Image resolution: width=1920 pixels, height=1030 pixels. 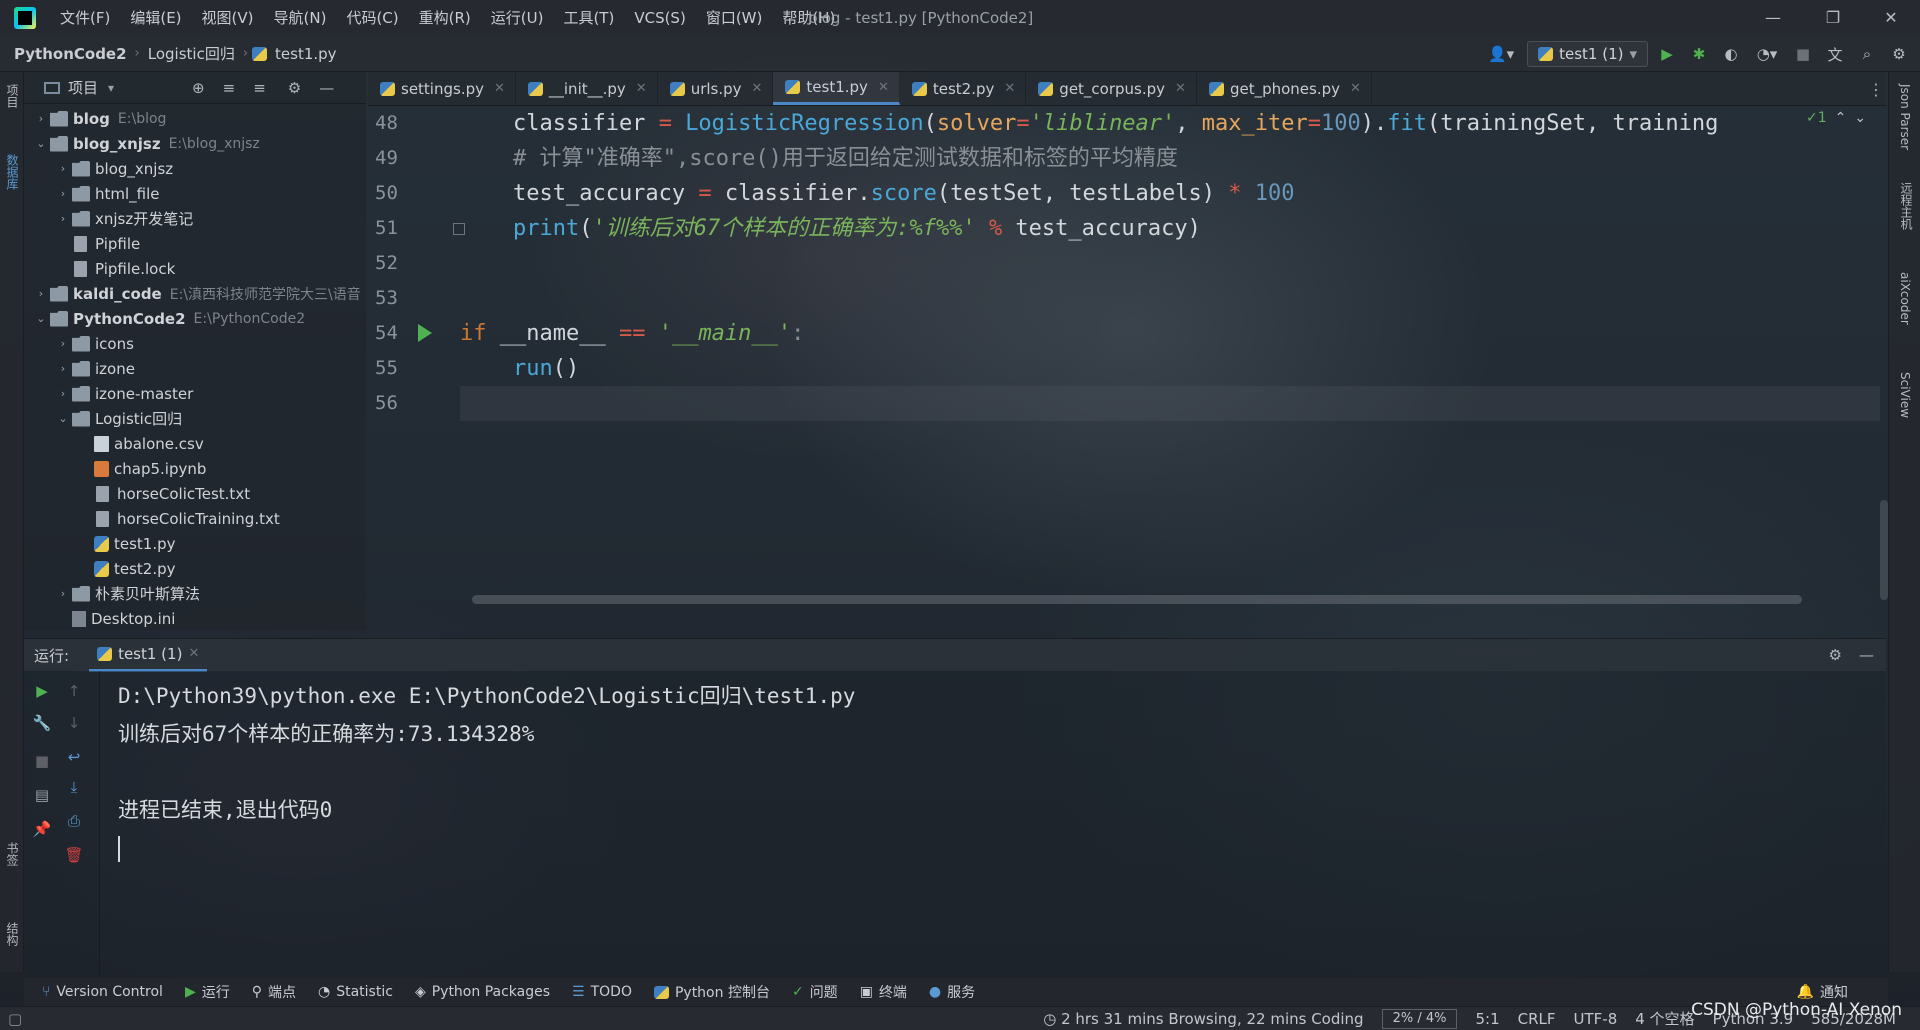 What do you see at coordinates (195, 318) in the screenshot?
I see `tree-item: ⌄ PythonCode2 E:\PythonCode2` at bounding box center [195, 318].